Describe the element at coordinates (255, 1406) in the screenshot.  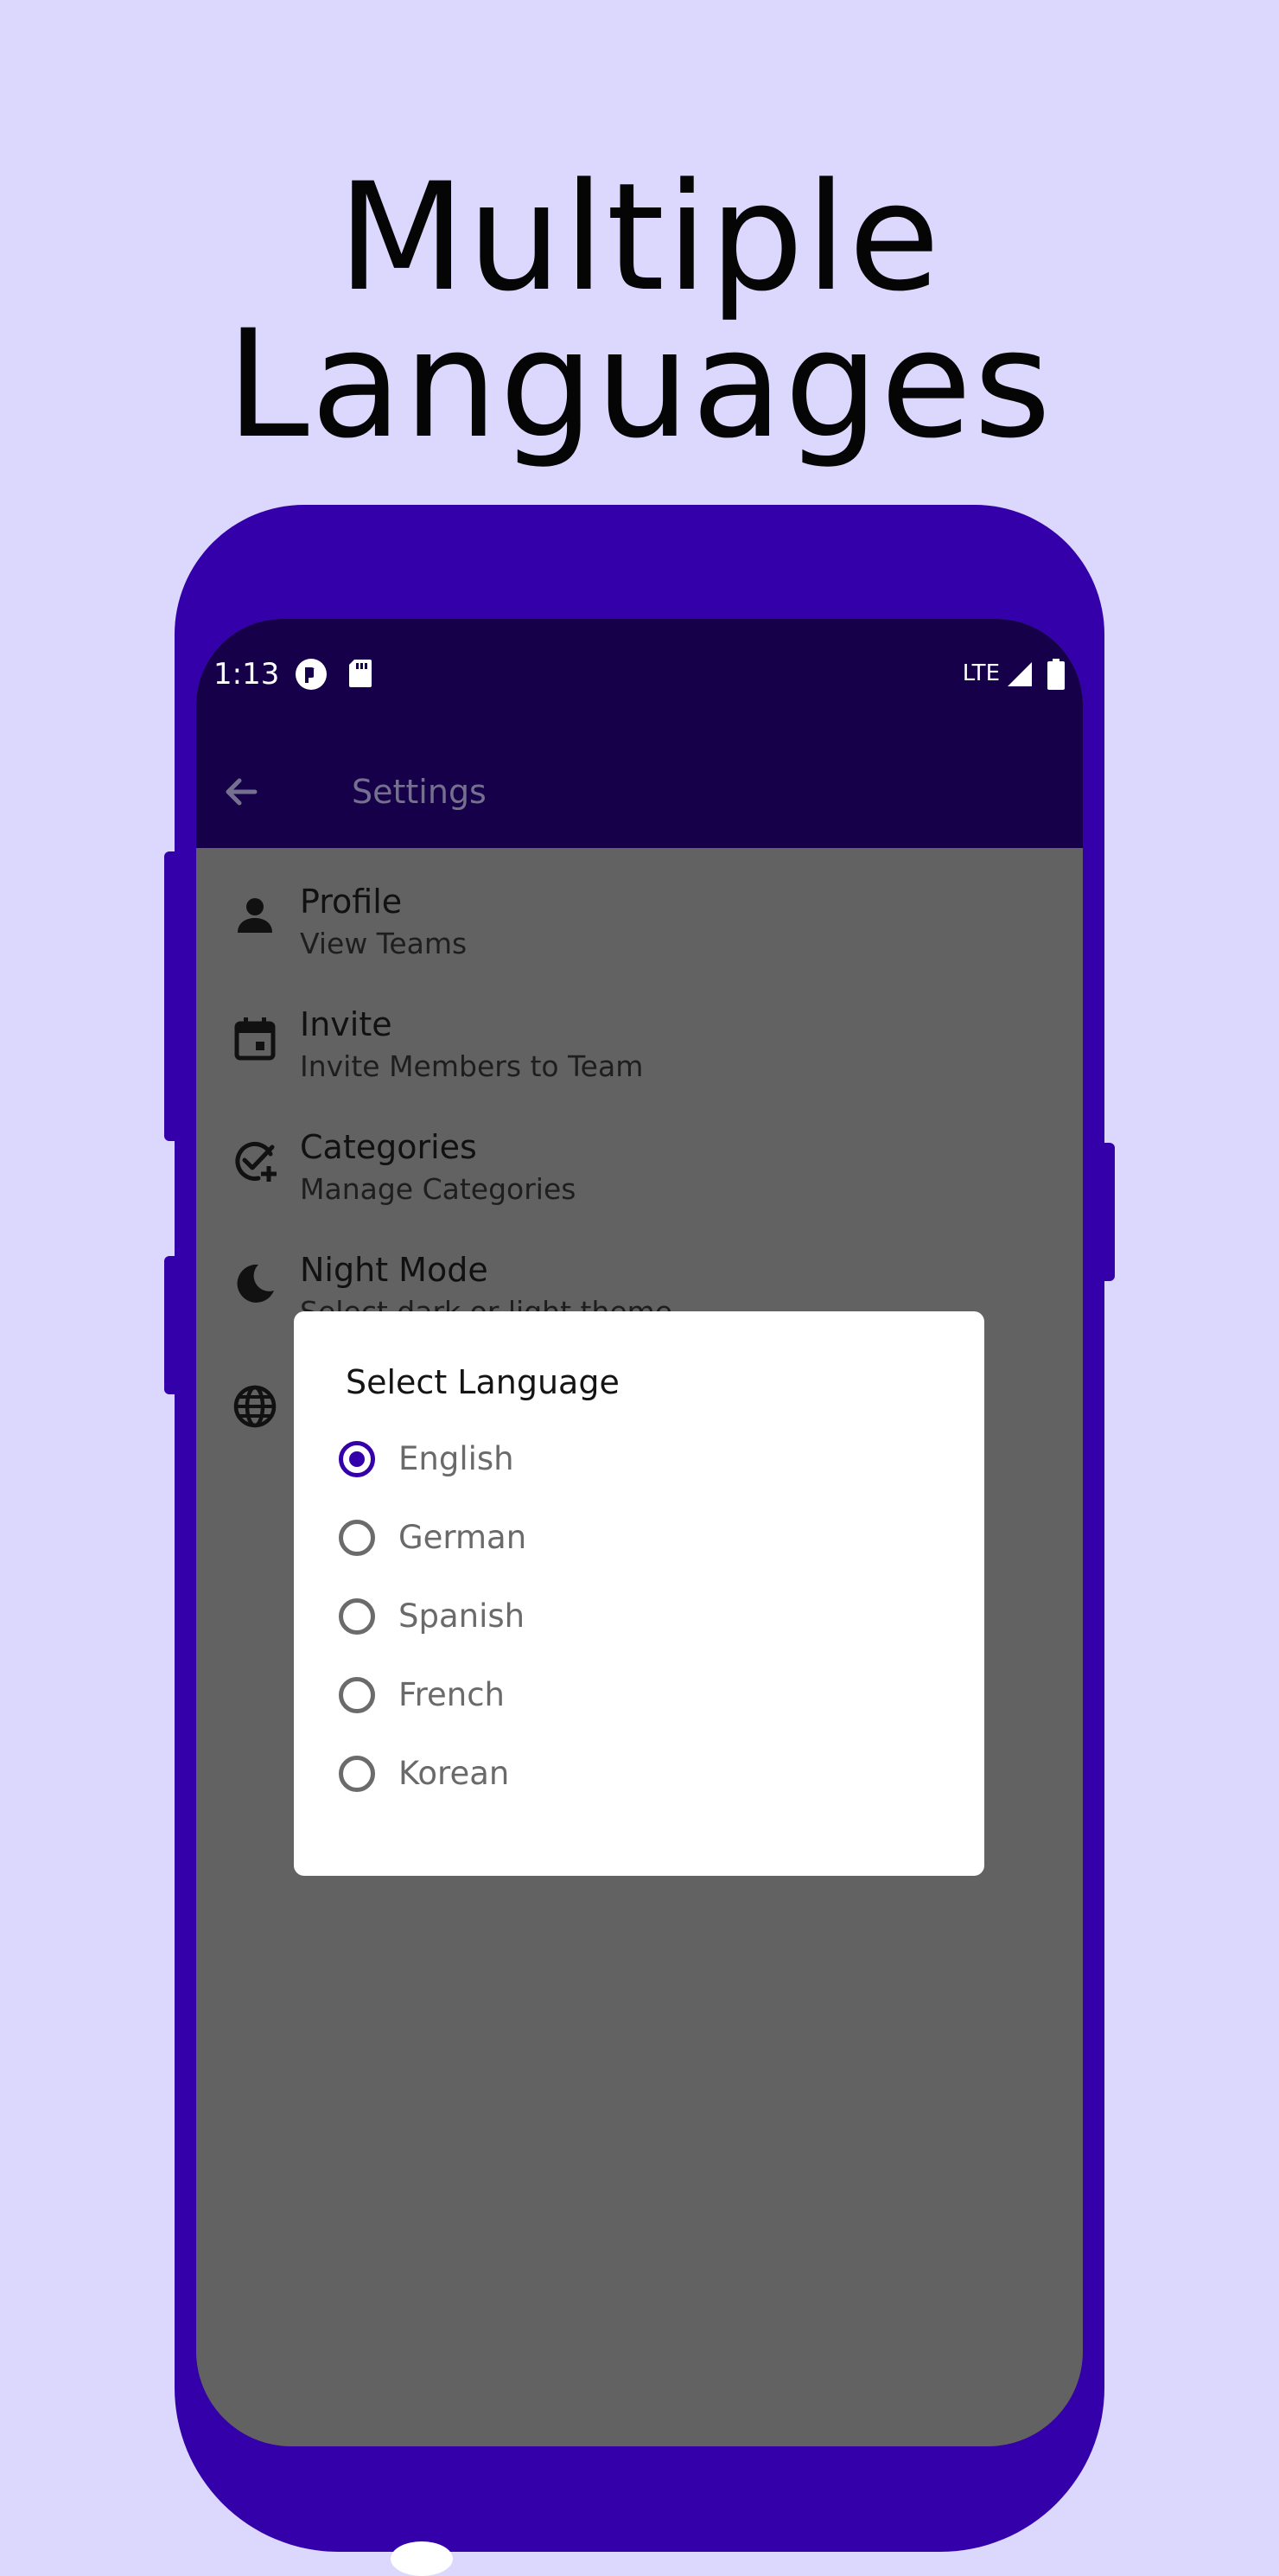
I see `globe-icon` at that location.